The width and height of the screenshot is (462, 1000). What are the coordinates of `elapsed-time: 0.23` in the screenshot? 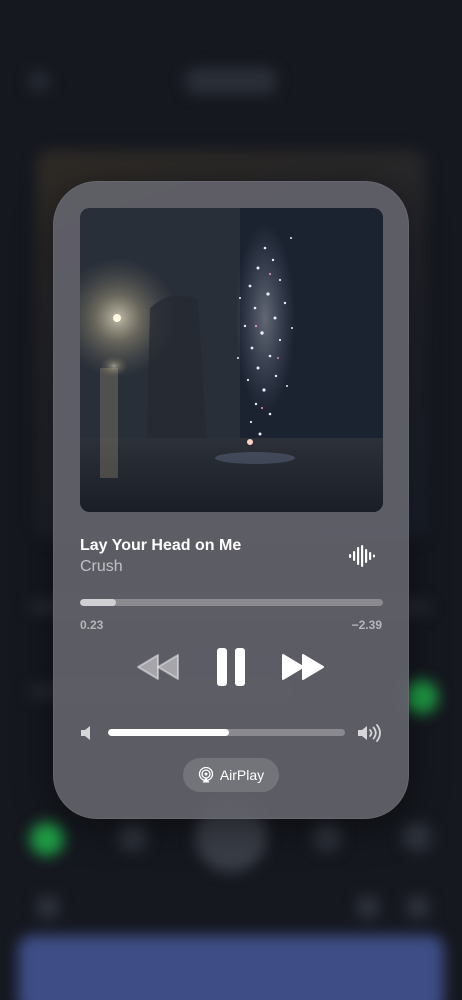 It's located at (92, 625).